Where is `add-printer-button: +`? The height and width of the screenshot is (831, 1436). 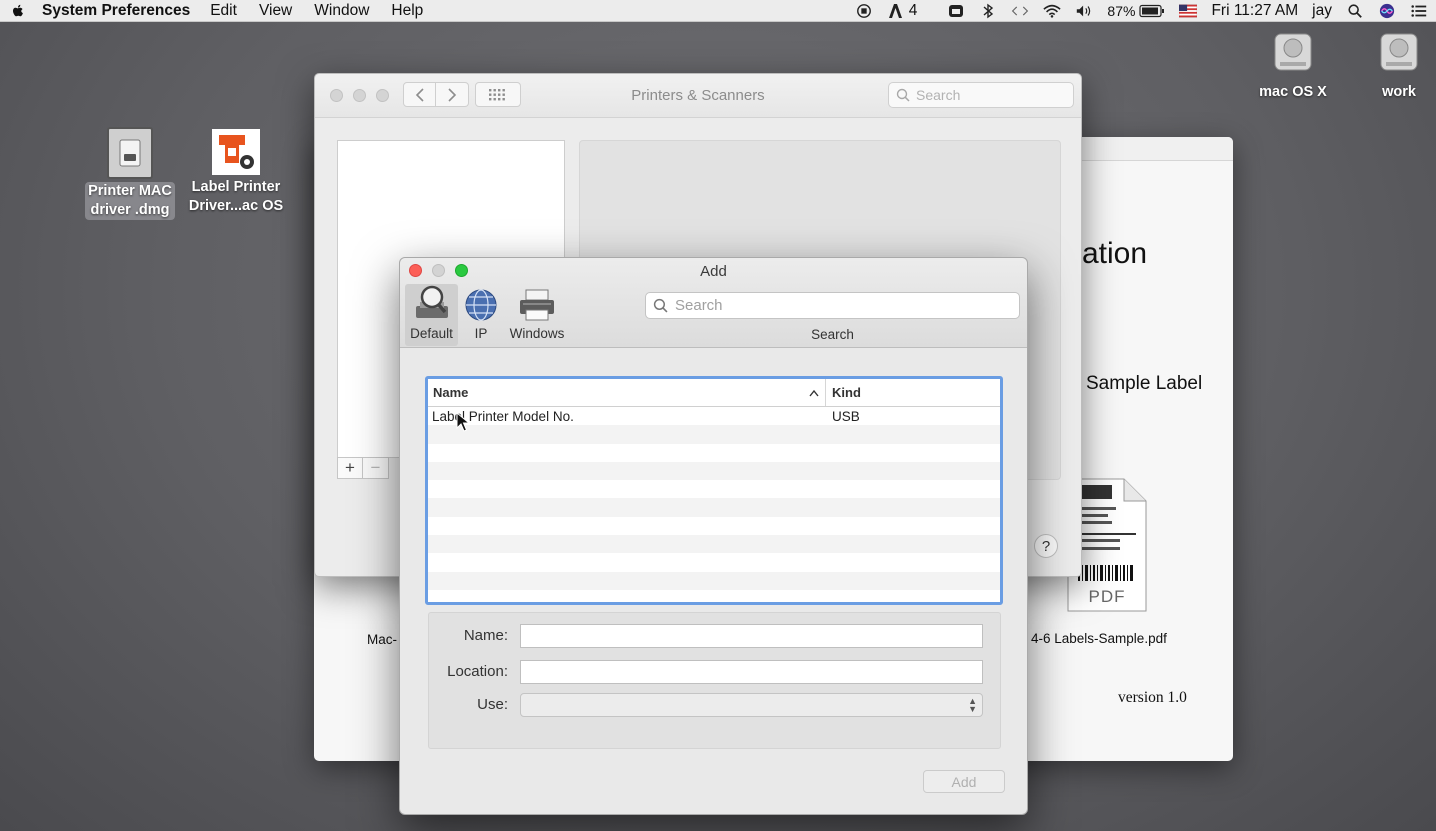
add-printer-button: + is located at coordinates (350, 468).